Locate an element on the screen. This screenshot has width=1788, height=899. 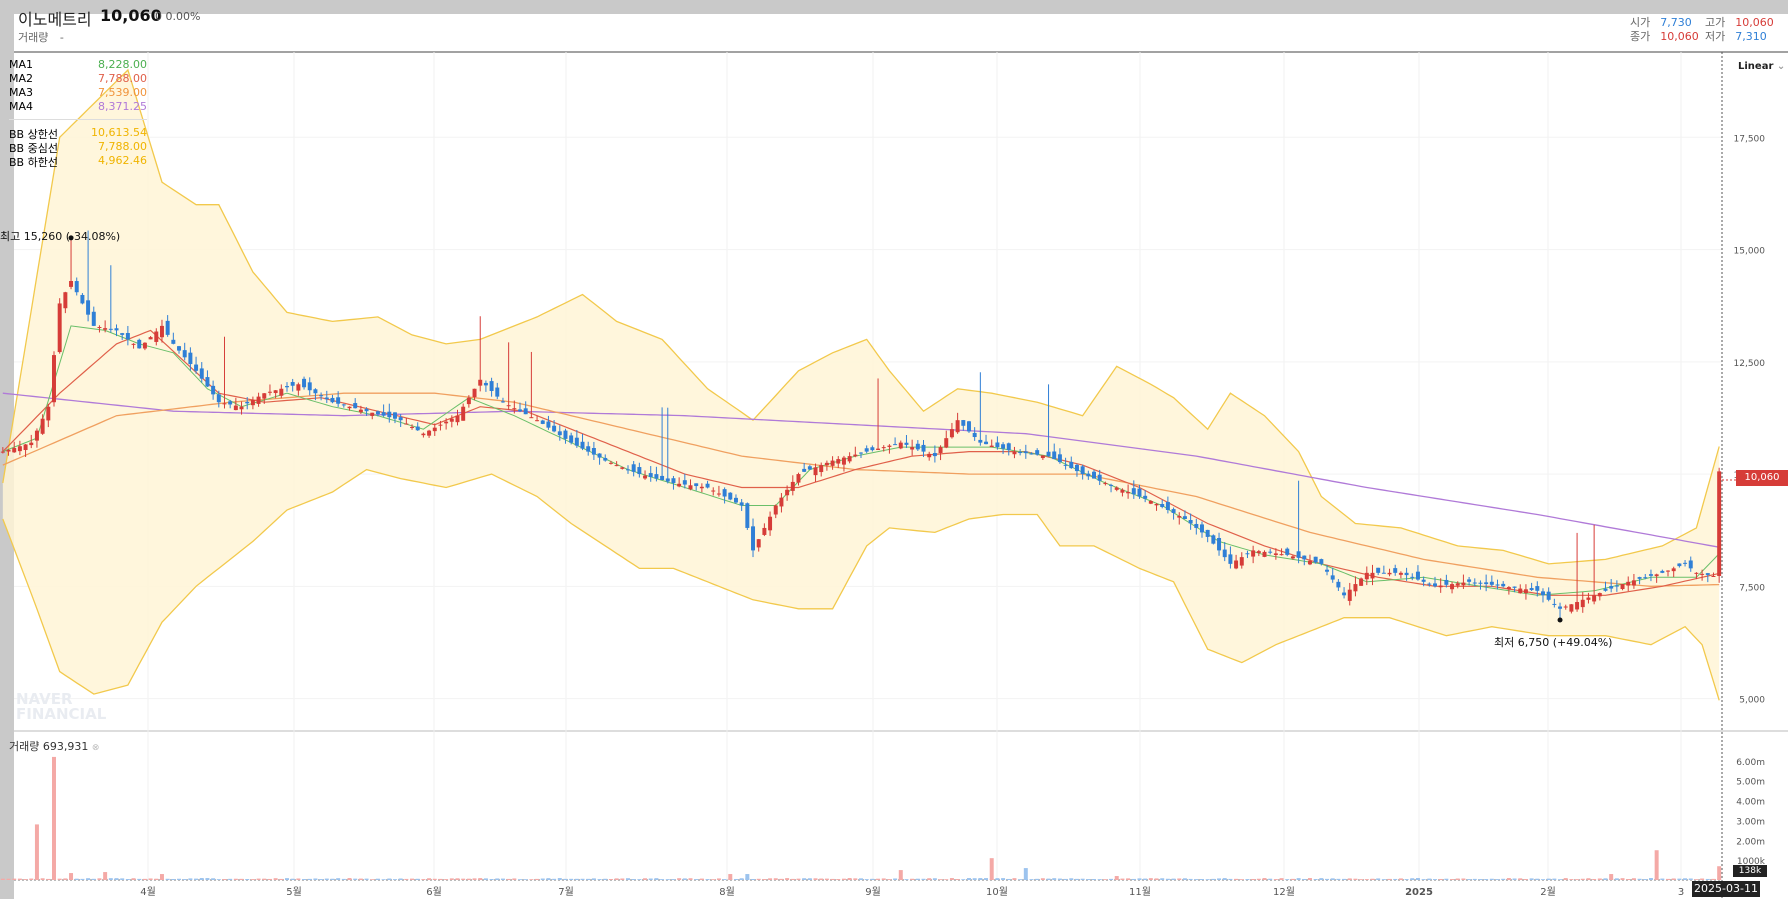
legend-bb-middle-value: 7,788.00 is located at coordinates (122, 146).